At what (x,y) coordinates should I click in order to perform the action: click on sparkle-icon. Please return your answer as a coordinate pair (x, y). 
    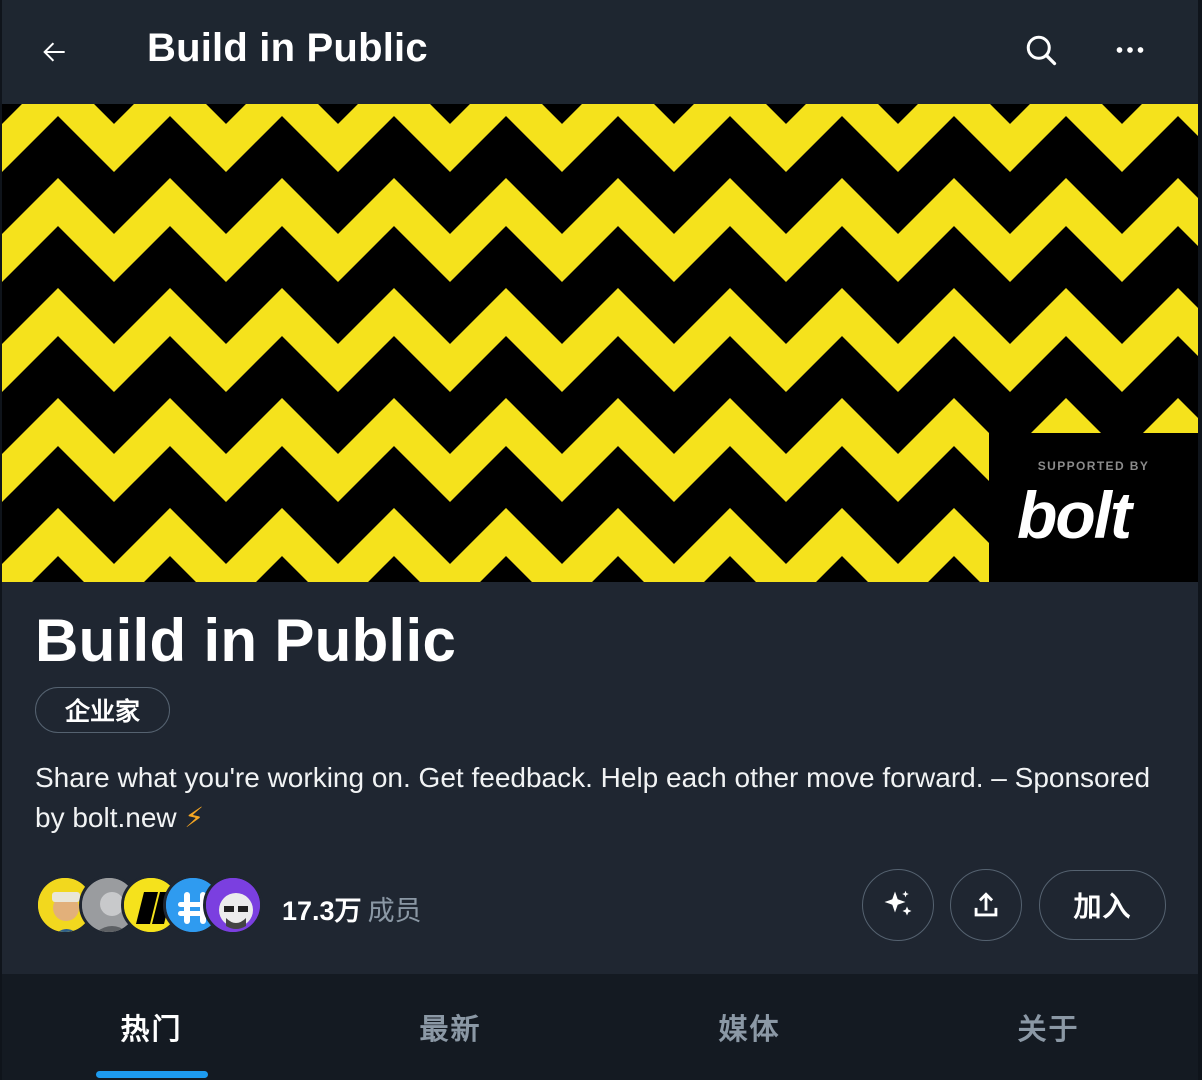
    Looking at the image, I should click on (898, 903).